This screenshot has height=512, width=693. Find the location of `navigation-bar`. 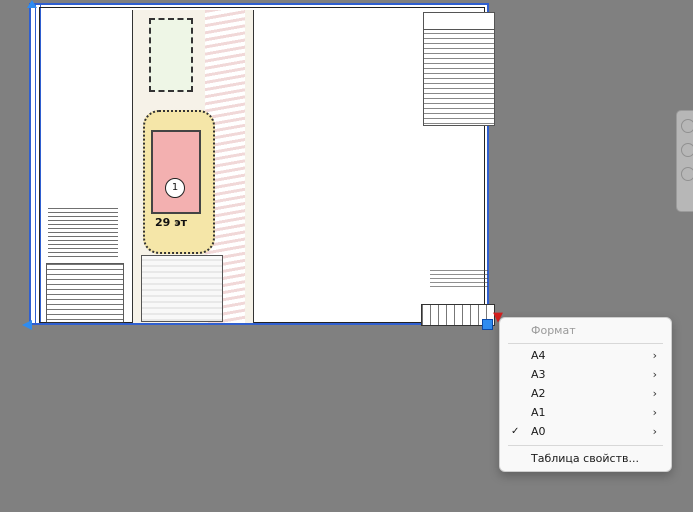

navigation-bar is located at coordinates (684, 161).